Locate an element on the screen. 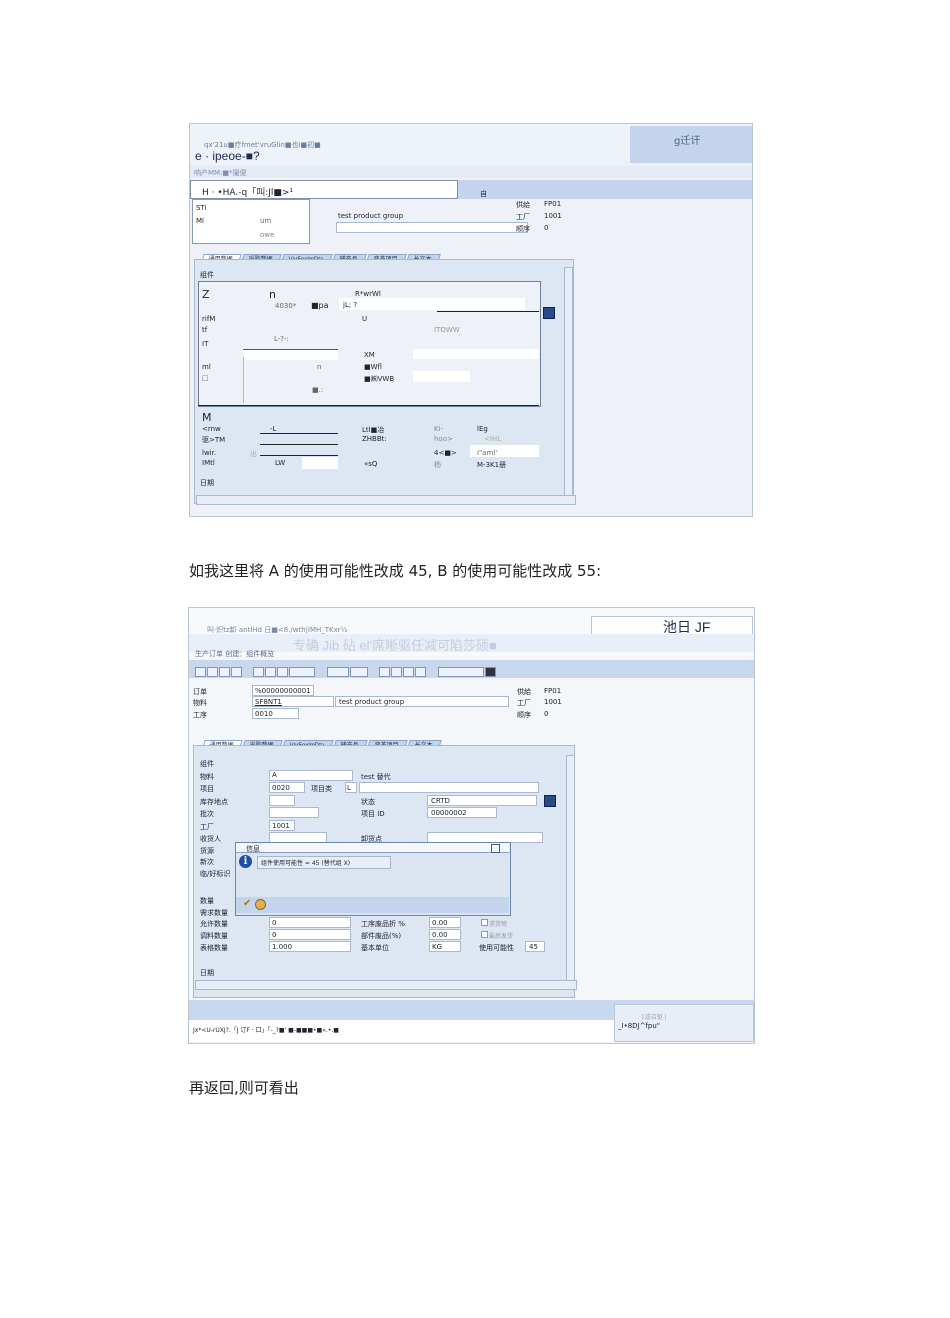 The width and height of the screenshot is (950, 1318). qty-value: 0 is located at coordinates (274, 923).